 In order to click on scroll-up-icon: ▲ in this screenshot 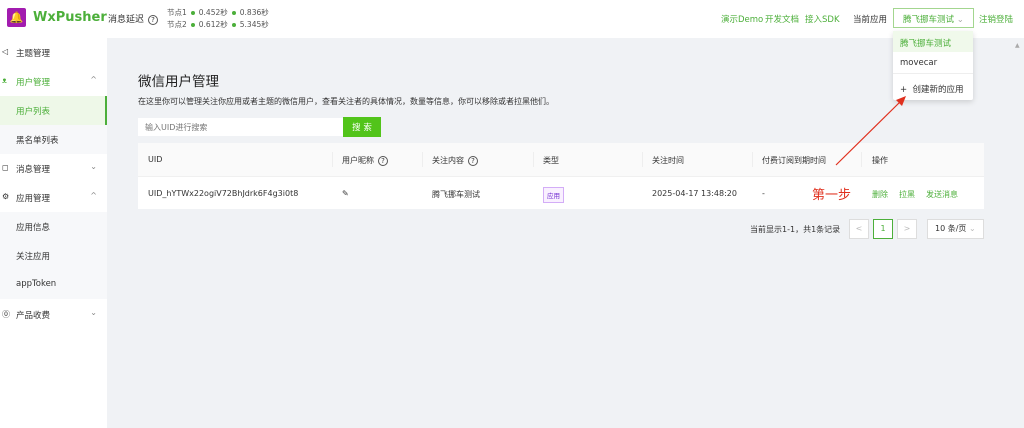, I will do `click(1017, 45)`.